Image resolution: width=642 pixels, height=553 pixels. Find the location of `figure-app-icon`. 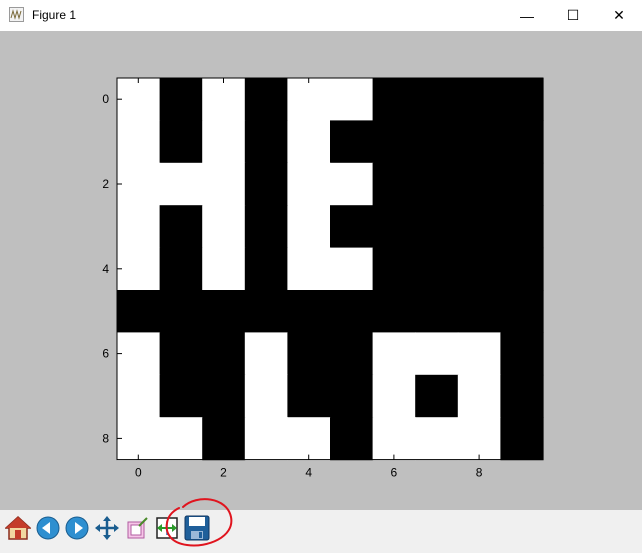

figure-app-icon is located at coordinates (16, 14).